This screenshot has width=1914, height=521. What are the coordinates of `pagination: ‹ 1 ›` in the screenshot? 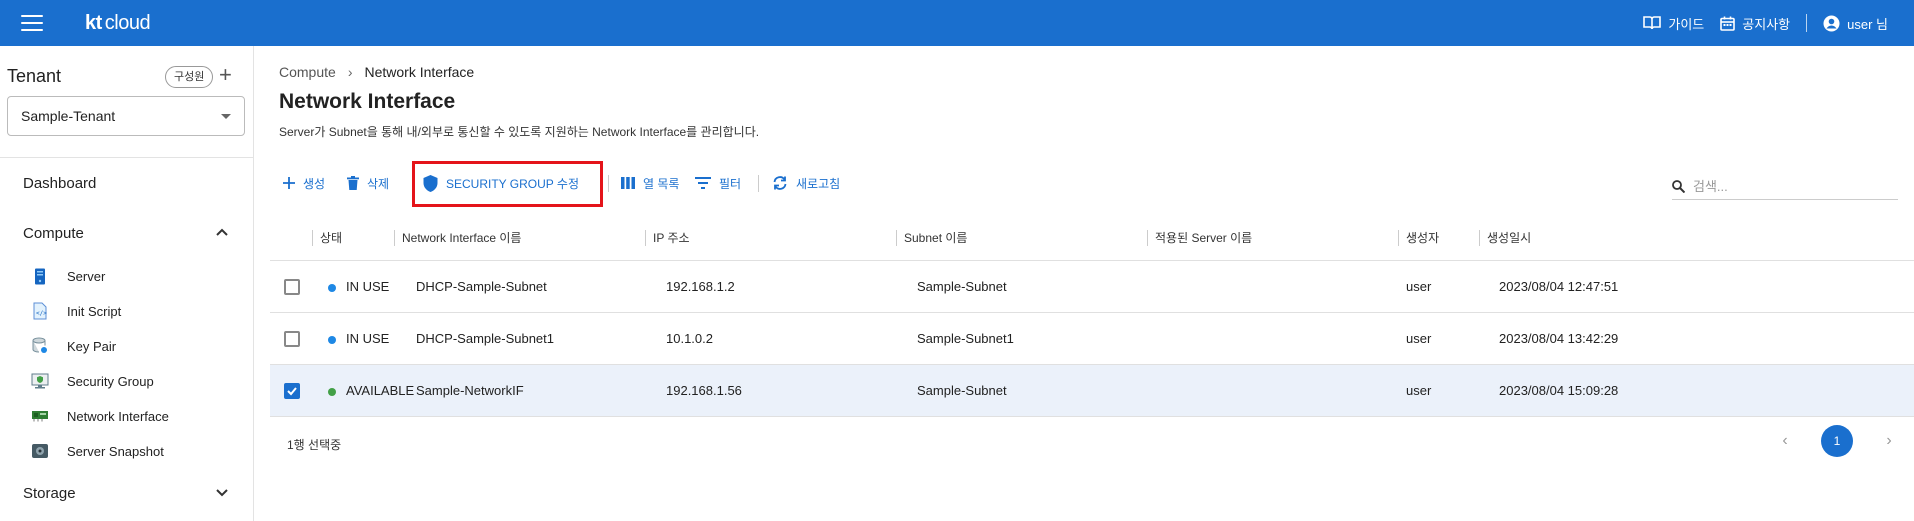 It's located at (1837, 441).